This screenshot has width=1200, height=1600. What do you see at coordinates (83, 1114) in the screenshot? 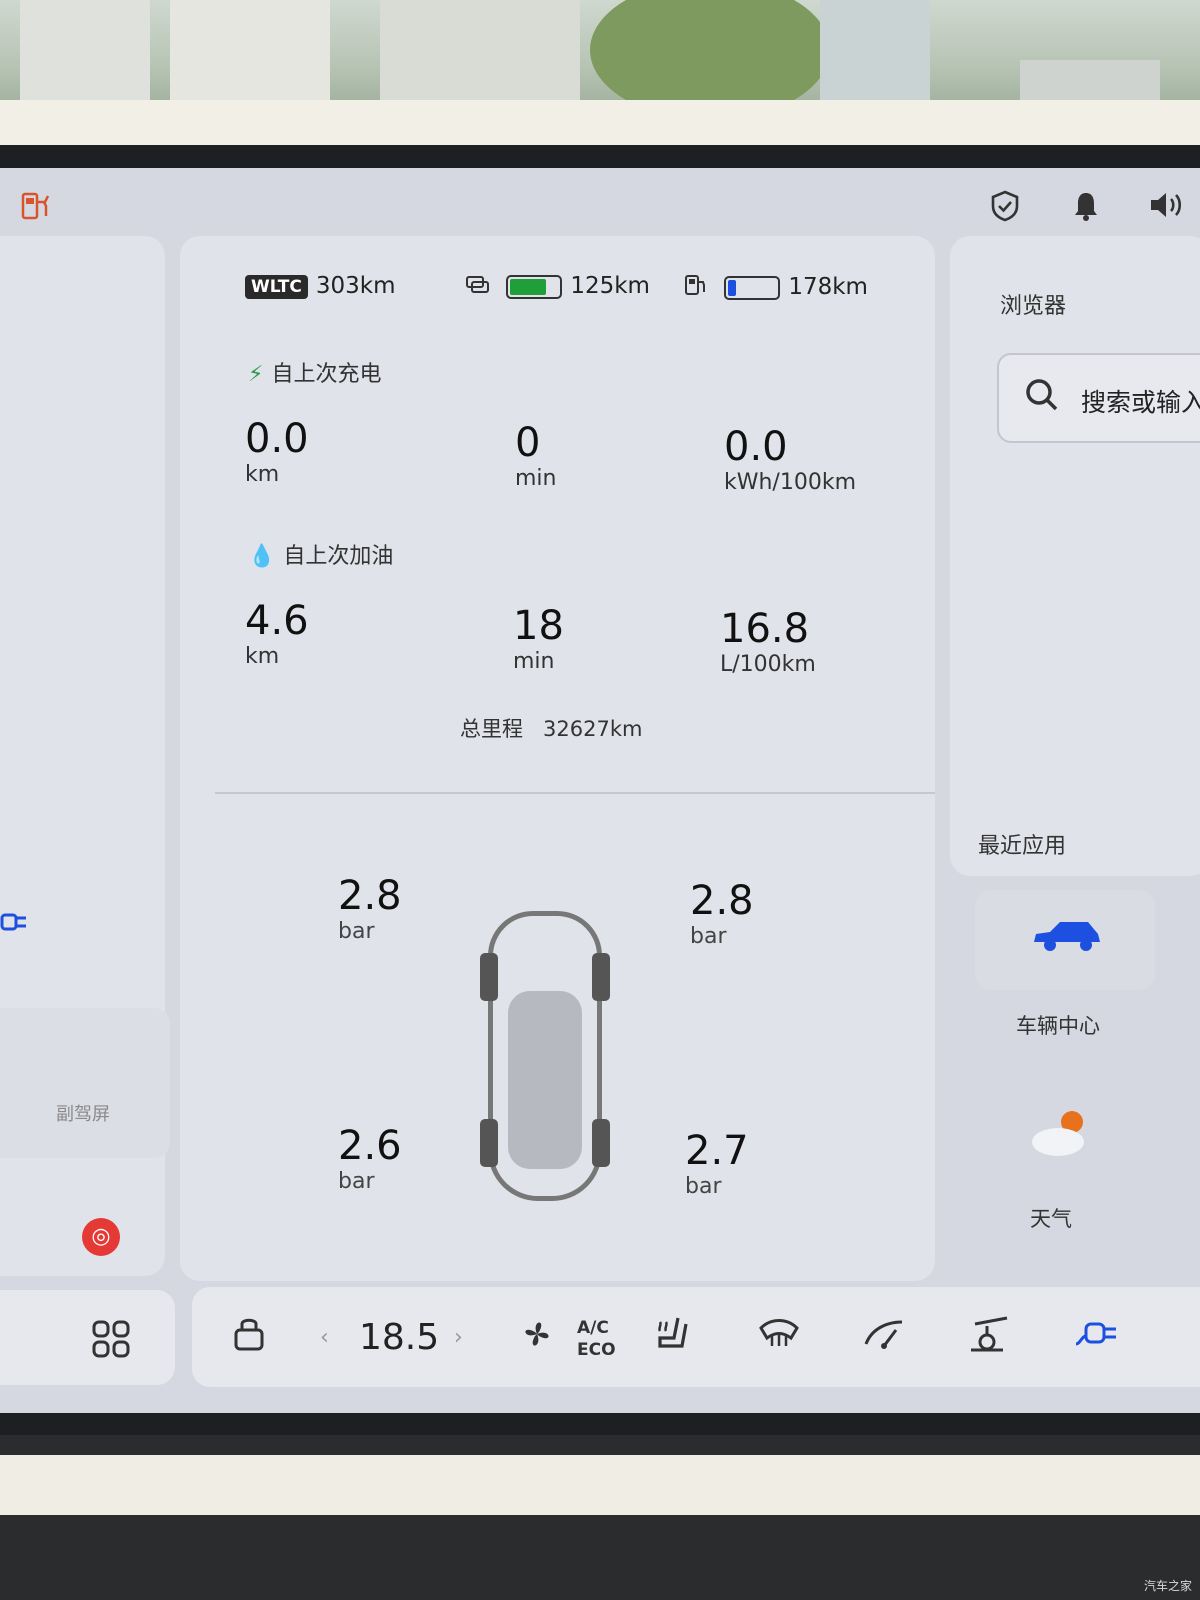
I see `passenger-screen-label: 副驾屏` at bounding box center [83, 1114].